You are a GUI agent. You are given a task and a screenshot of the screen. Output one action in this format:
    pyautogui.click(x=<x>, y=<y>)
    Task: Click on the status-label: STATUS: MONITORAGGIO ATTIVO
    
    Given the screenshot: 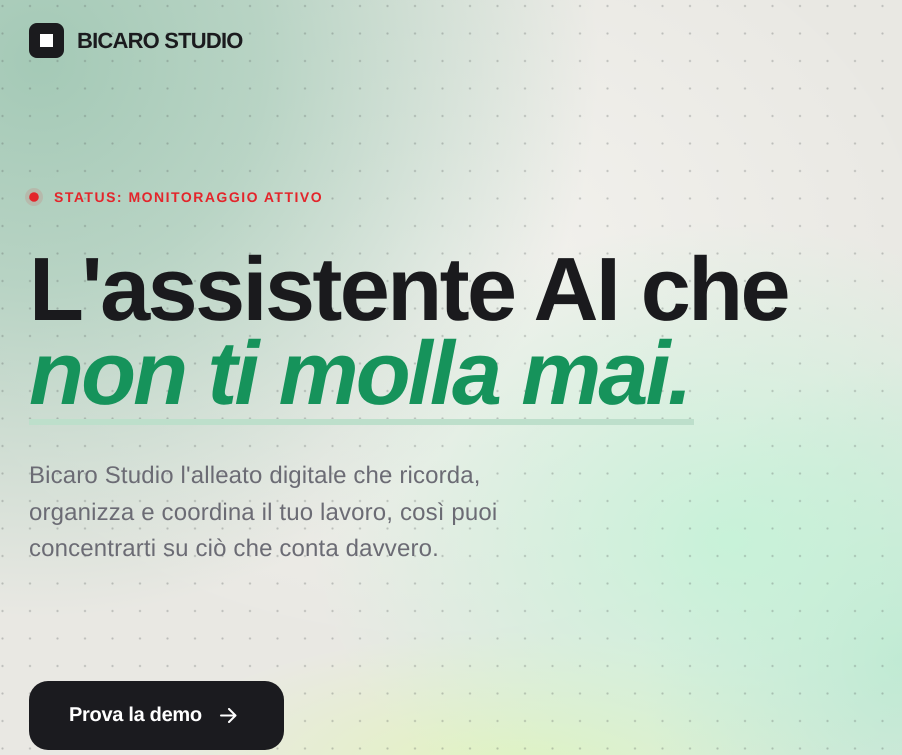 What is the action you would take?
    pyautogui.click(x=189, y=197)
    